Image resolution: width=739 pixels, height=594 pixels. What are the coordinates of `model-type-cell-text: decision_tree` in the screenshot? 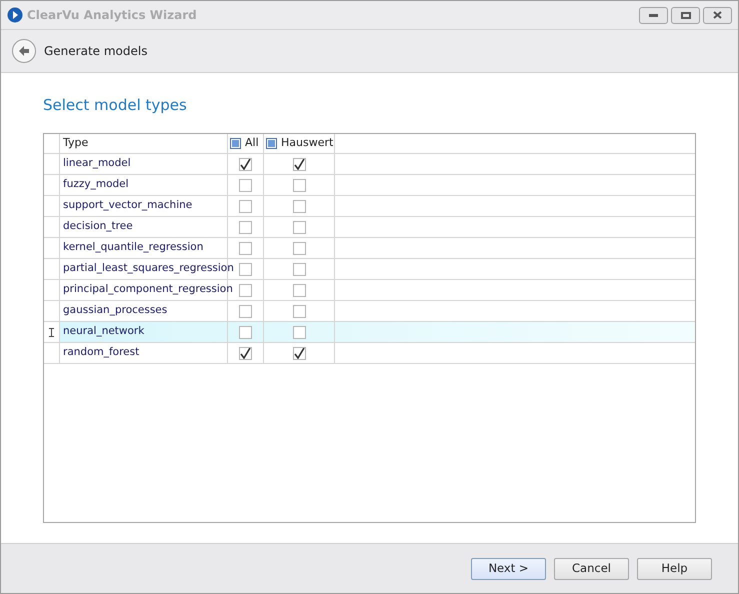 It's located at (98, 226).